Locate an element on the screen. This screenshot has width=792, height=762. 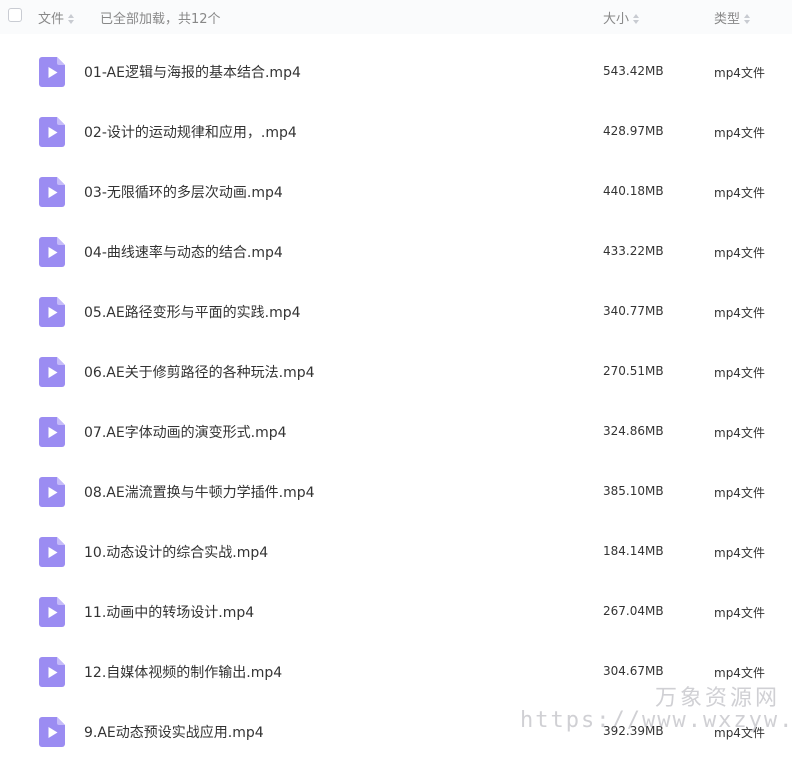
file-size: 184.14MB is located at coordinates (633, 551).